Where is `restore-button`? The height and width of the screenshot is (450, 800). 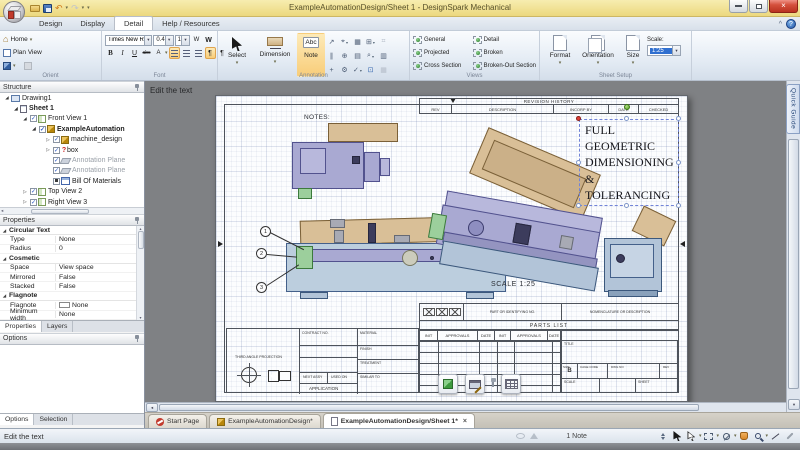
restore-button is located at coordinates (758, 6).